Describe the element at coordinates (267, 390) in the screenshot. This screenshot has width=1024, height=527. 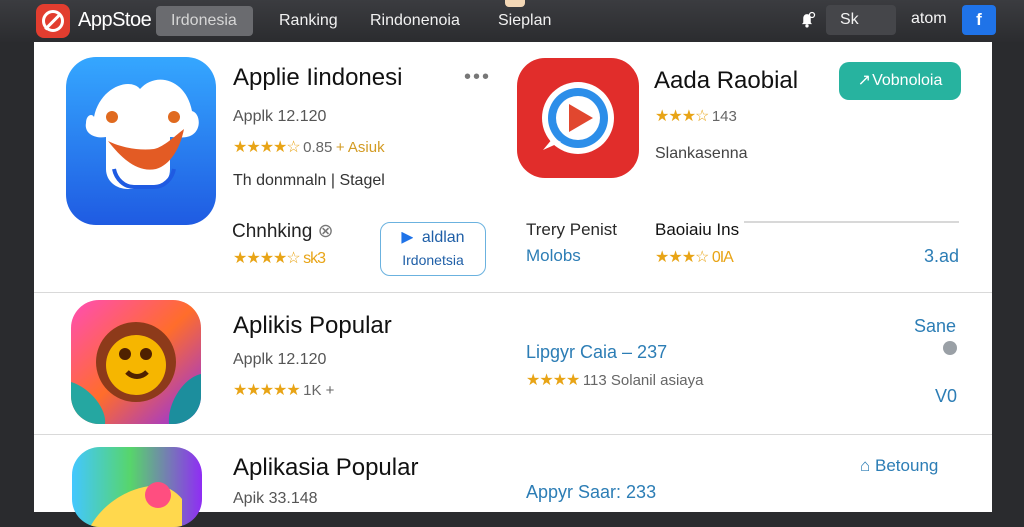
I see `stars: ★★★★★` at that location.